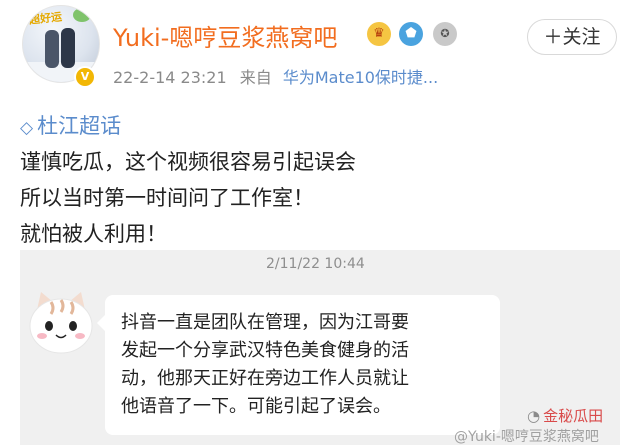 This screenshot has width=640, height=446. I want to click on chat-message-line: 发起一个分享武汉特色美食健身的活, so click(265, 350).